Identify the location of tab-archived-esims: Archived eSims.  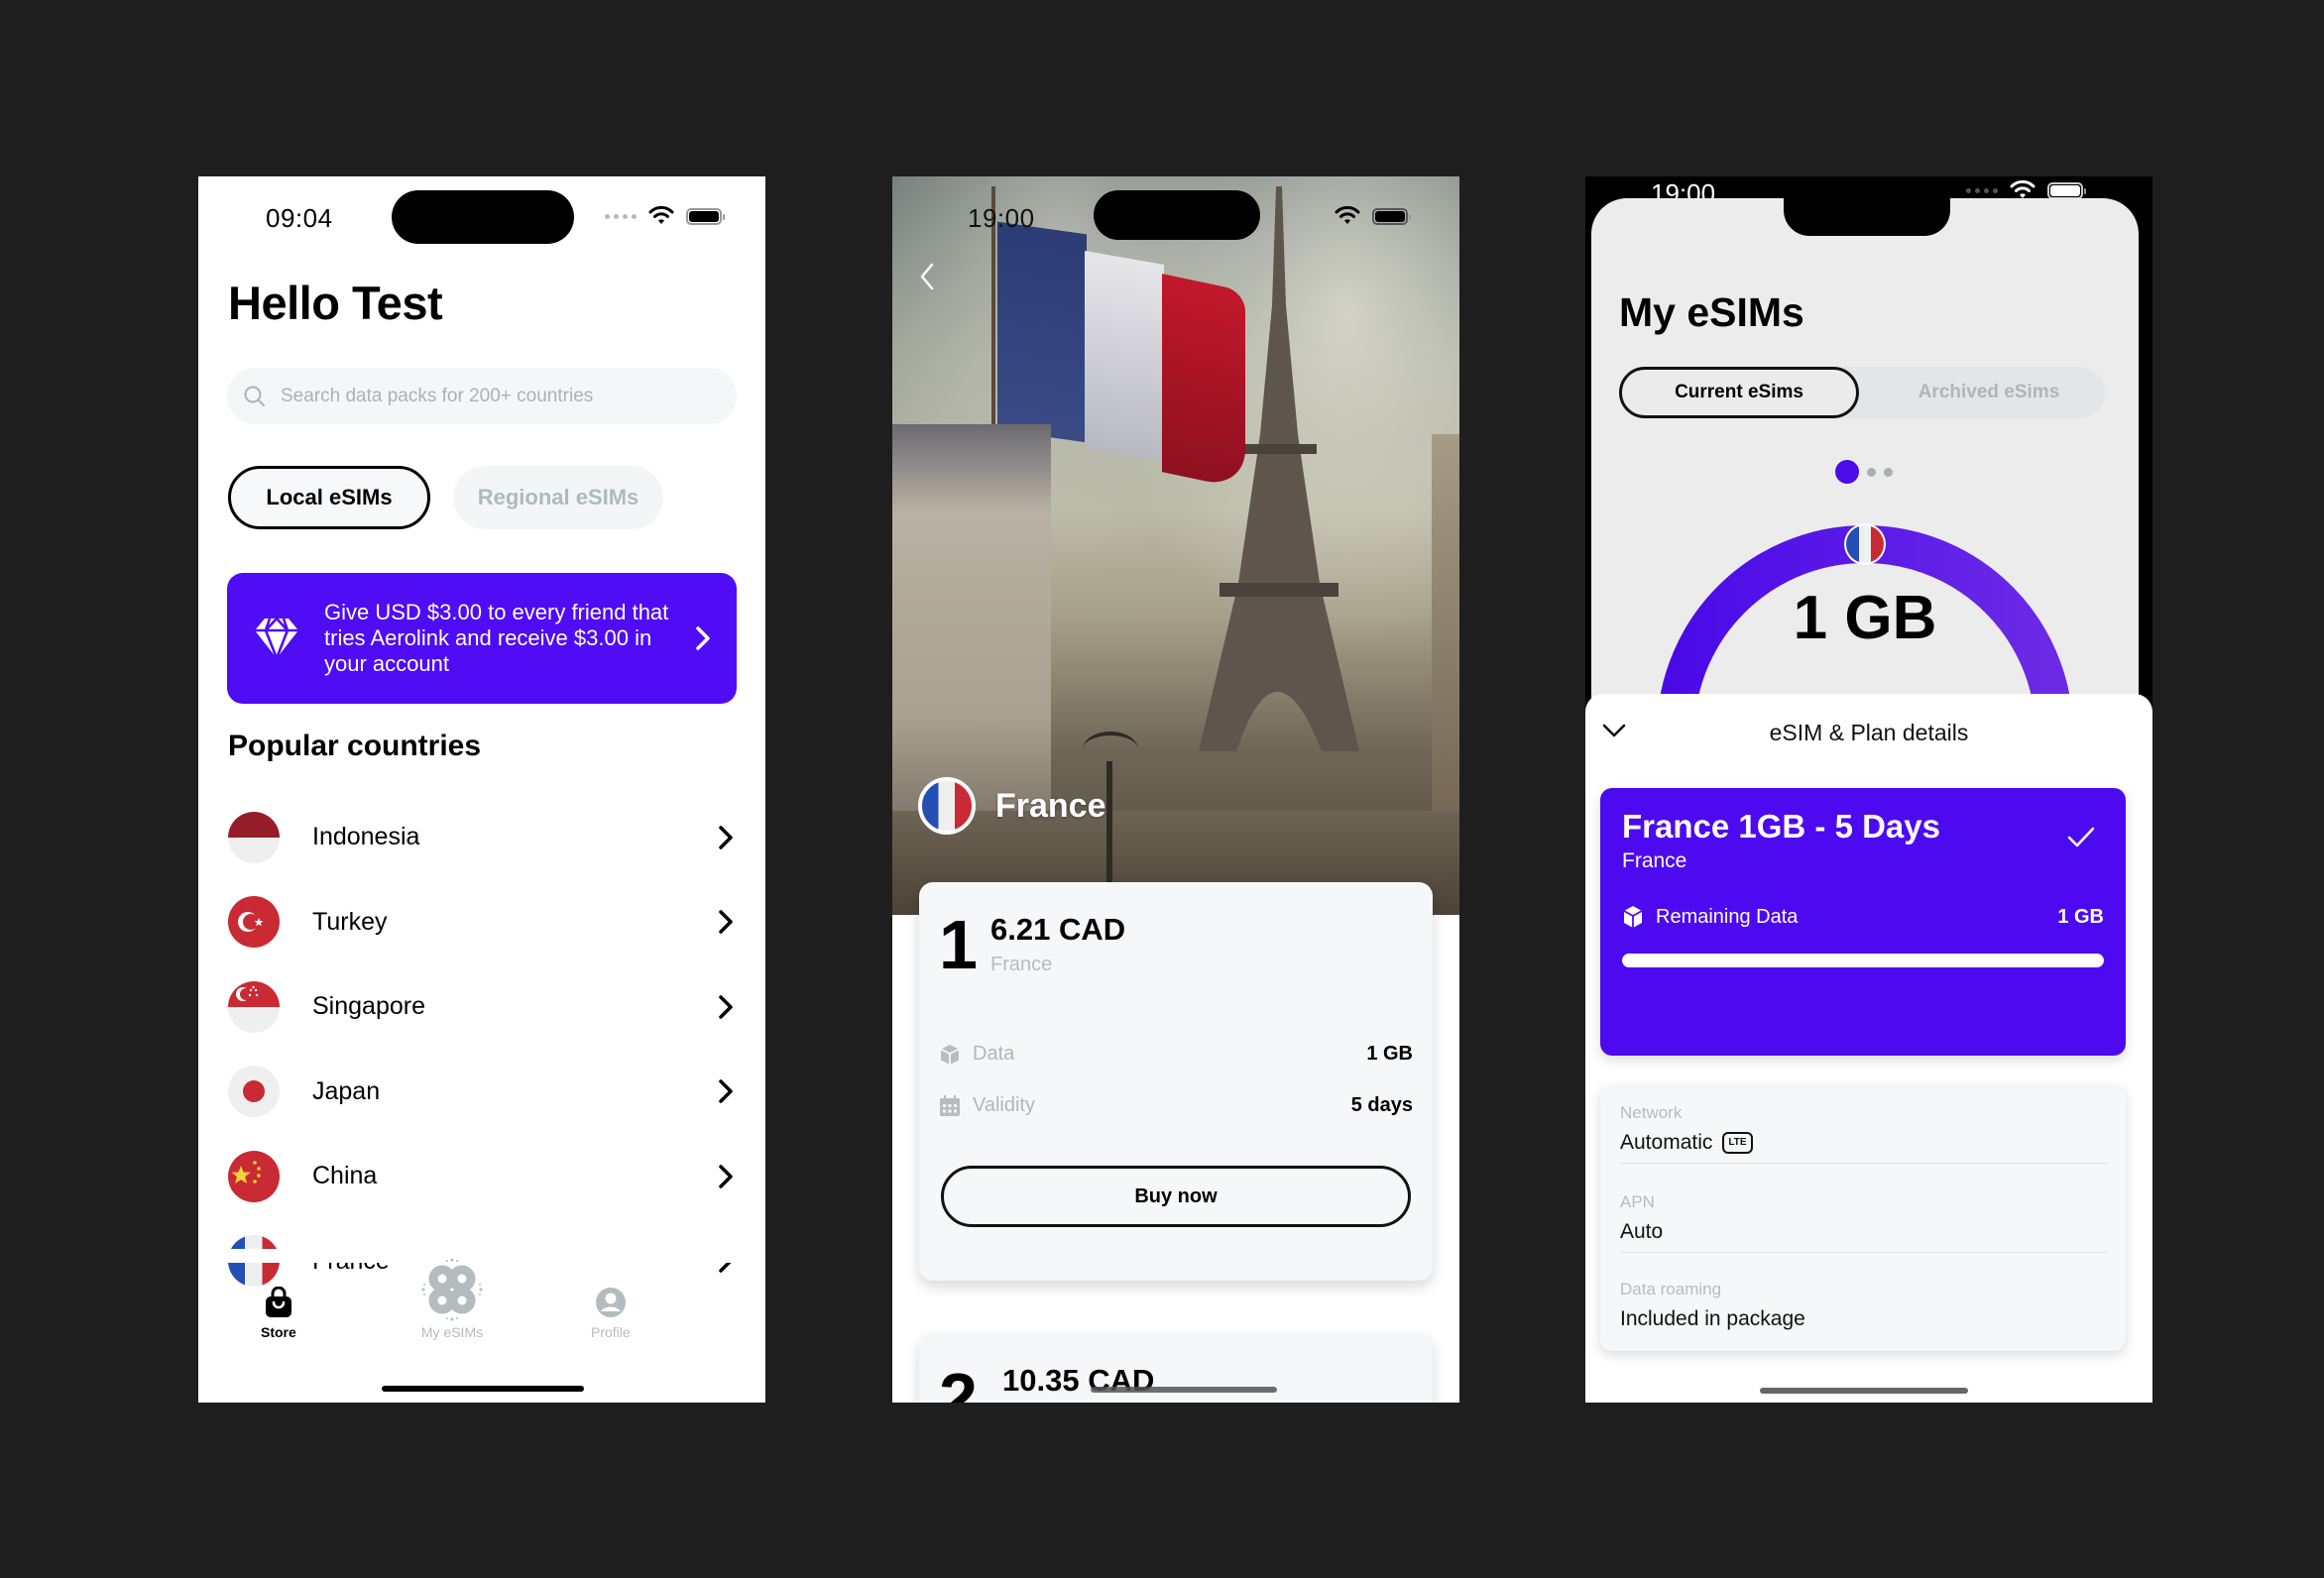
(1989, 392).